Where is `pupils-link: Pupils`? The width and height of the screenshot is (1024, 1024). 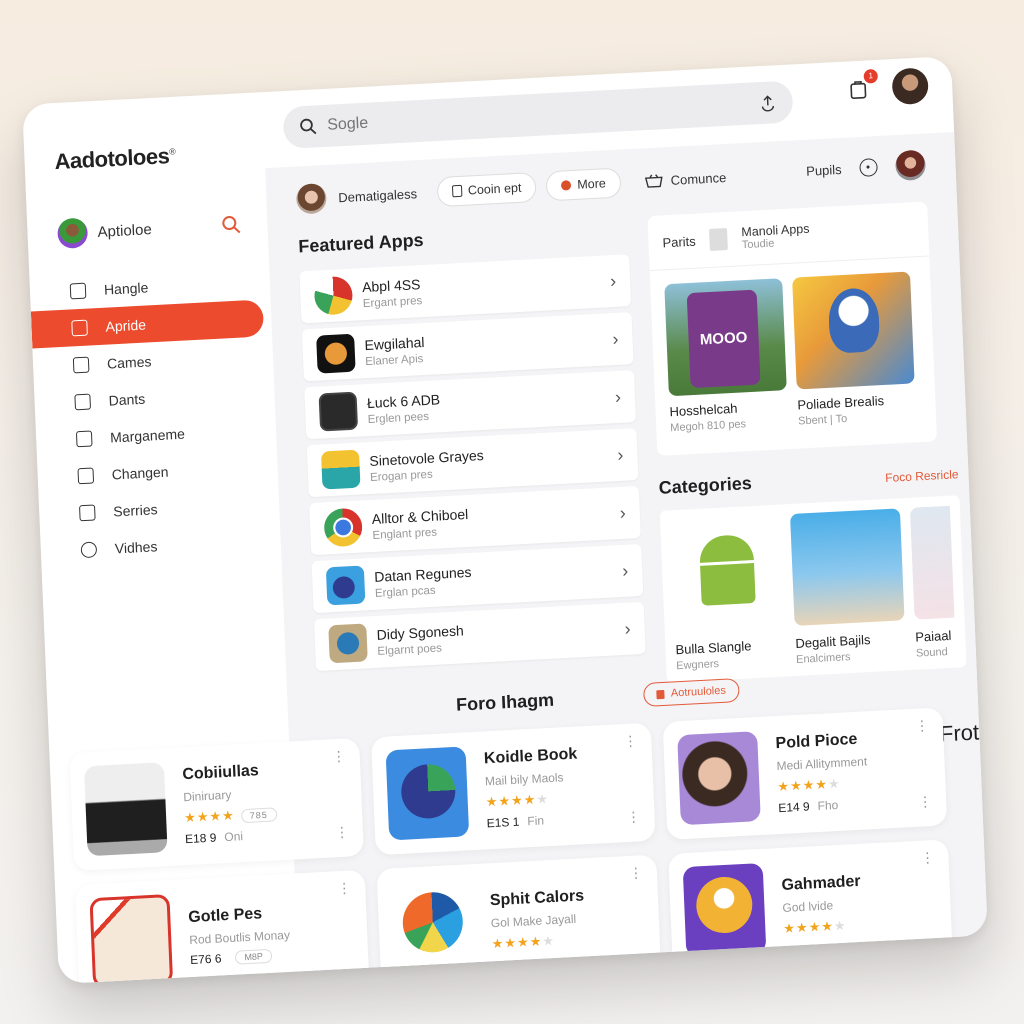
pupils-link: Pupils is located at coordinates (824, 169).